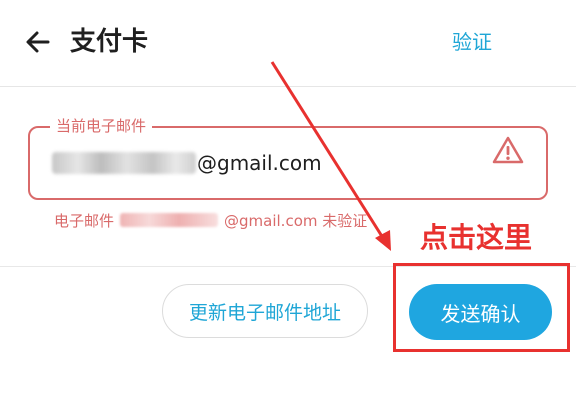  I want to click on annotation-highlight-box, so click(481, 307).